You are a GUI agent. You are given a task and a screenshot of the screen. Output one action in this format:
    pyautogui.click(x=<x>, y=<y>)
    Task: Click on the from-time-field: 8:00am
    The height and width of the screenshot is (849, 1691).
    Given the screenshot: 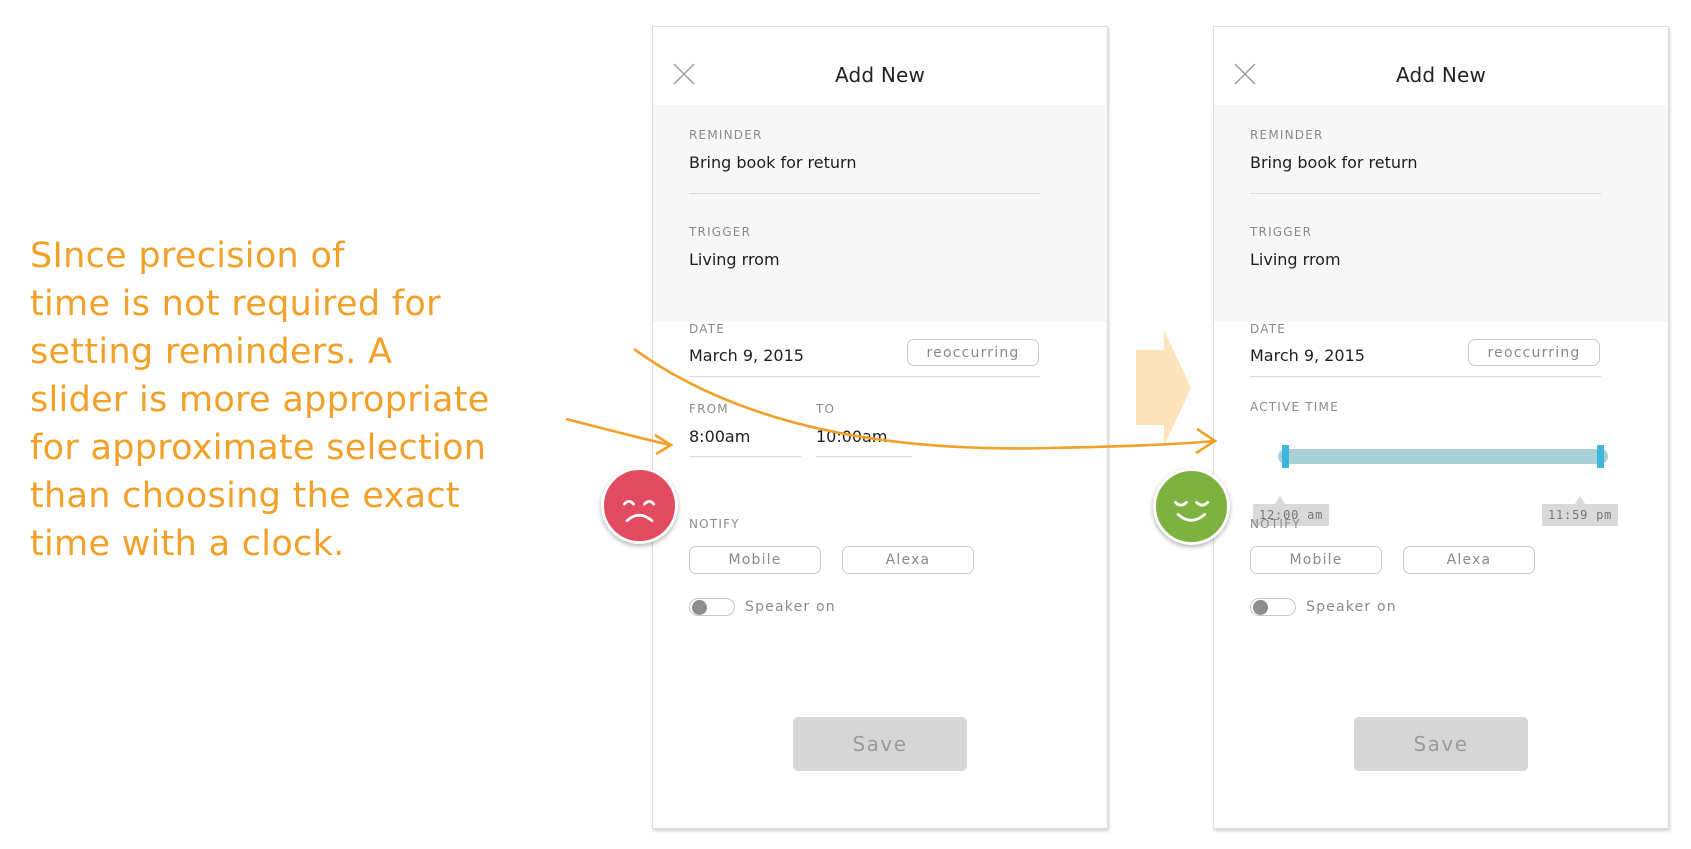 What is the action you would take?
    pyautogui.click(x=719, y=436)
    